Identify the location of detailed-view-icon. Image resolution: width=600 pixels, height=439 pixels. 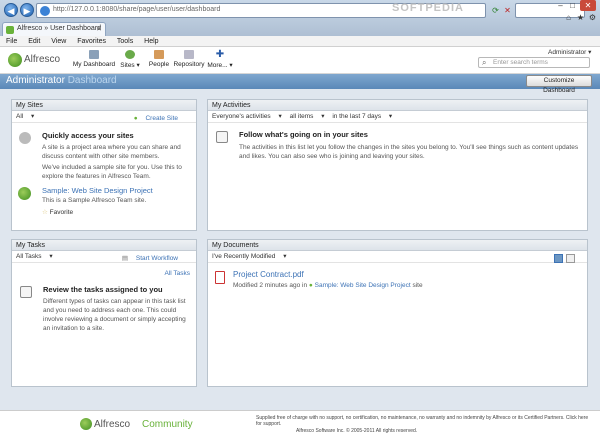
(570, 258).